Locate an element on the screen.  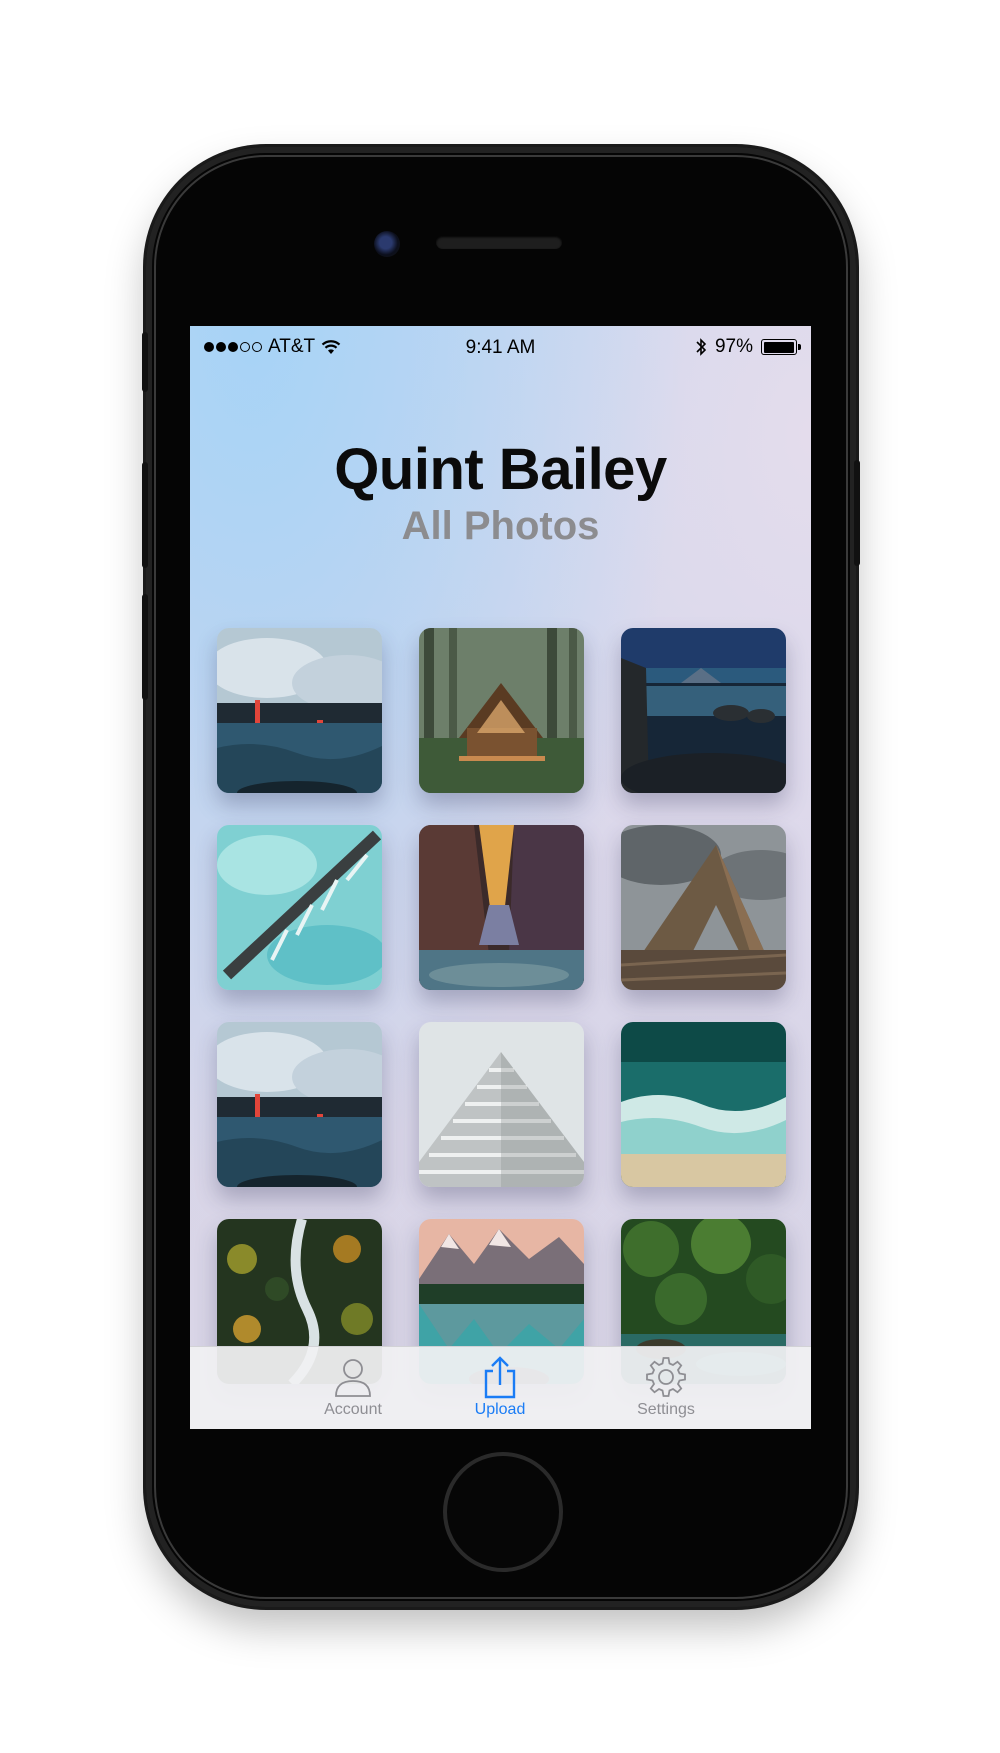
tab-upload: Upload is located at coordinates (500, 1387).